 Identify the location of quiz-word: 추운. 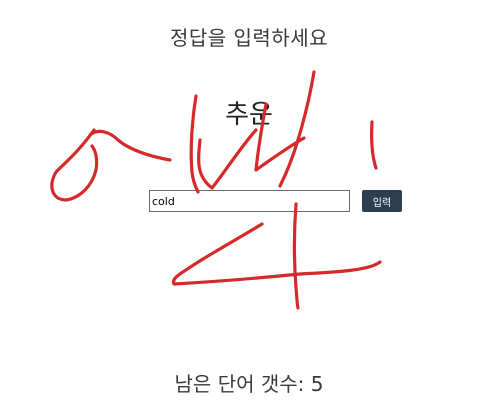
(249, 115).